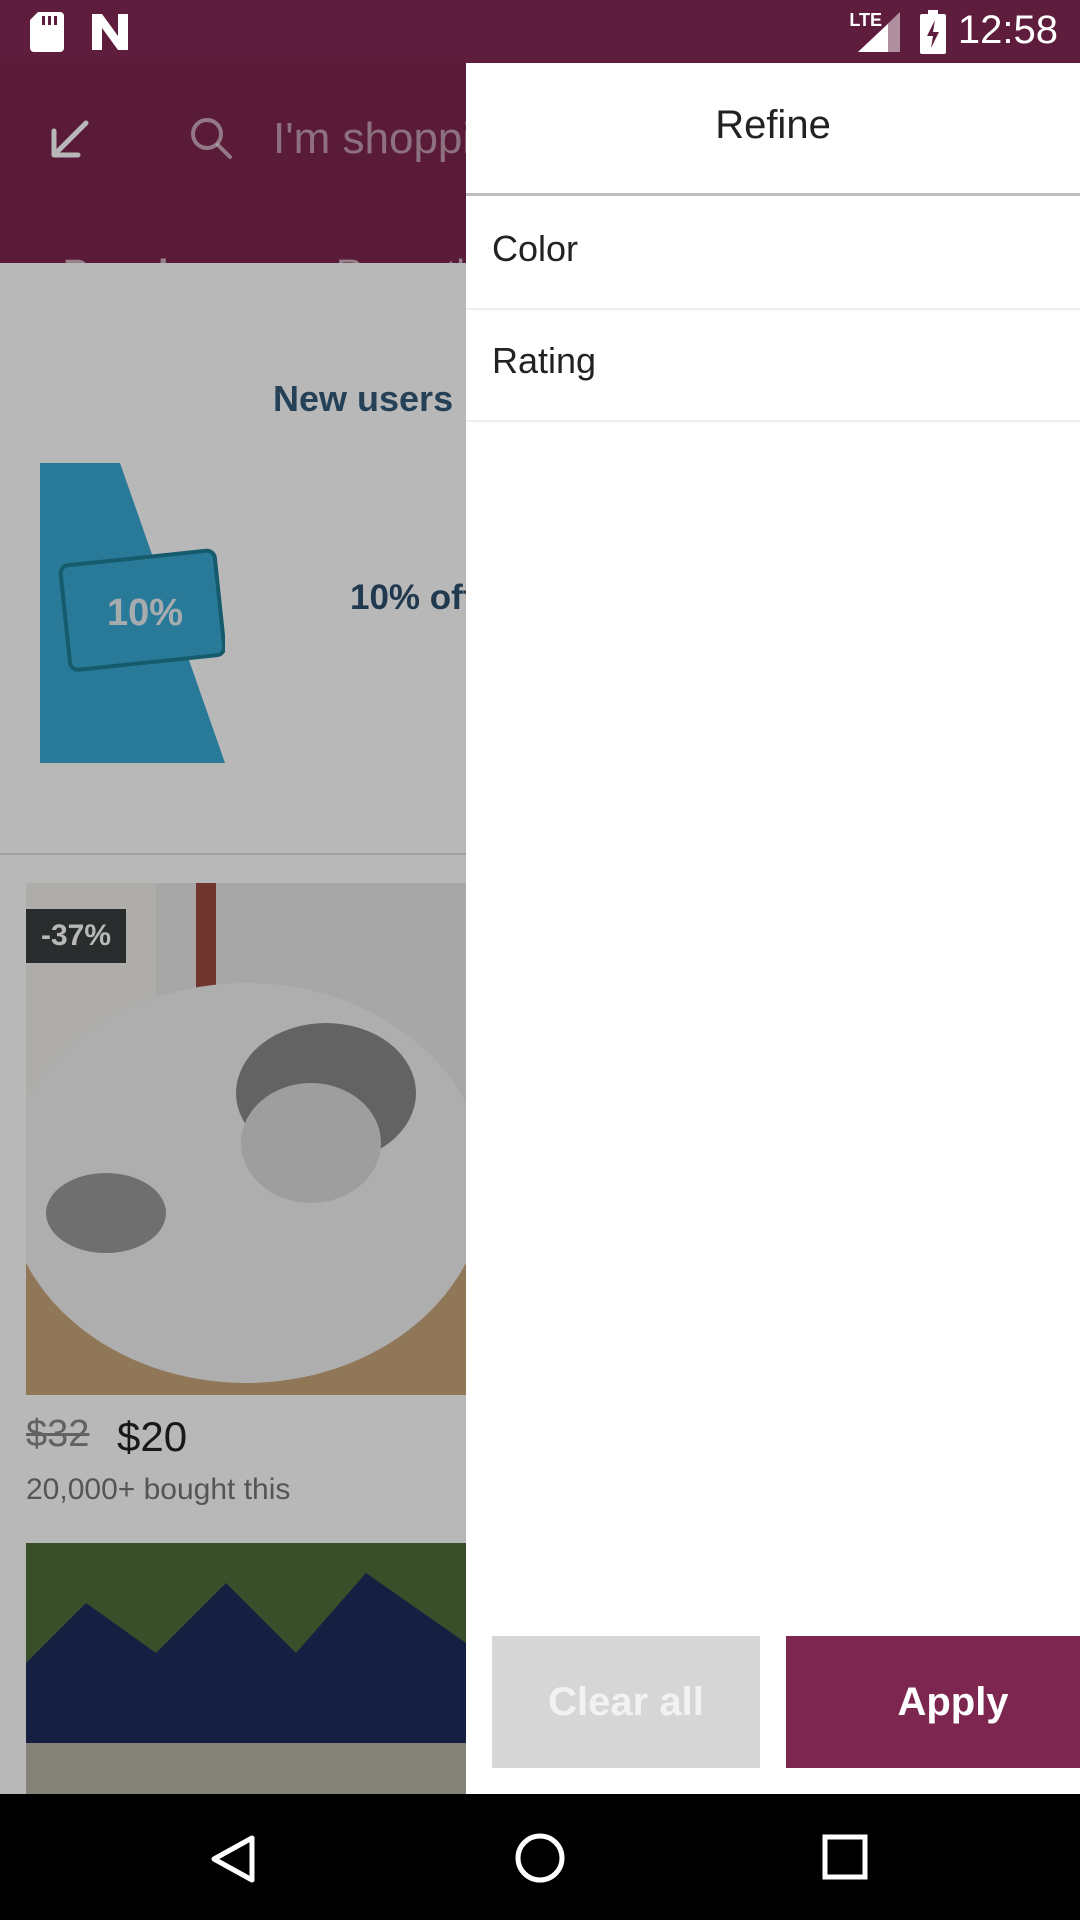 The height and width of the screenshot is (1920, 1080). What do you see at coordinates (540, 31) in the screenshot?
I see `status-bar: LTE 12:58` at bounding box center [540, 31].